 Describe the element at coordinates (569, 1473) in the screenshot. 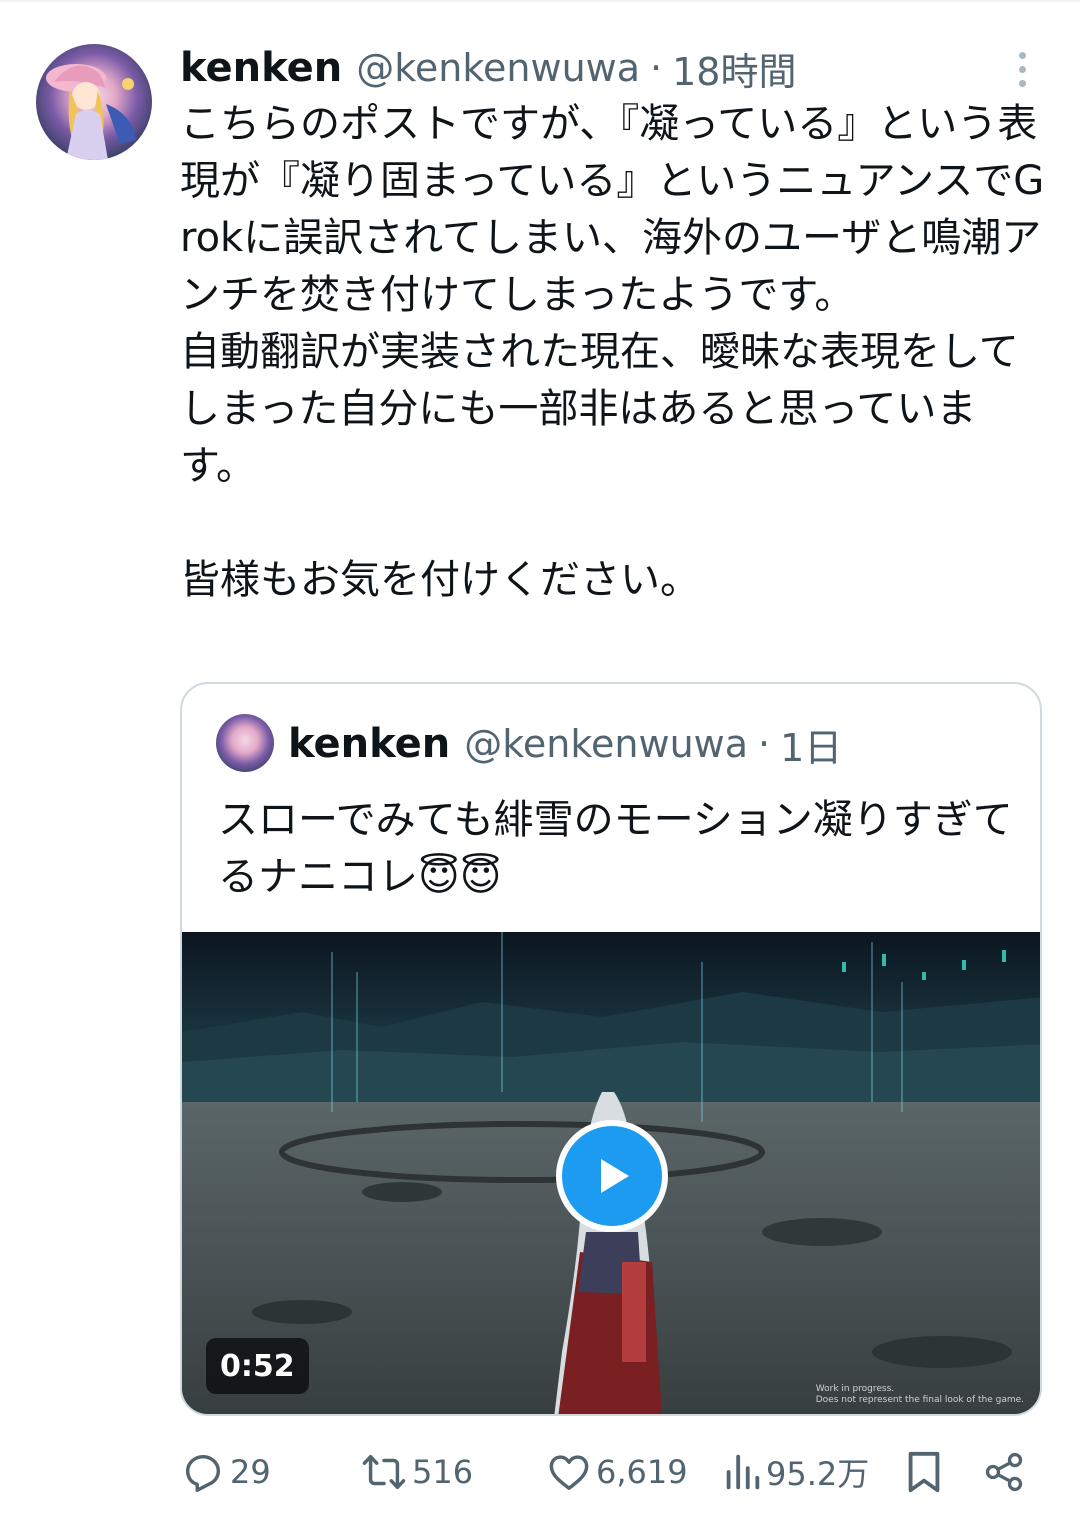

I see `heart-icon` at that location.